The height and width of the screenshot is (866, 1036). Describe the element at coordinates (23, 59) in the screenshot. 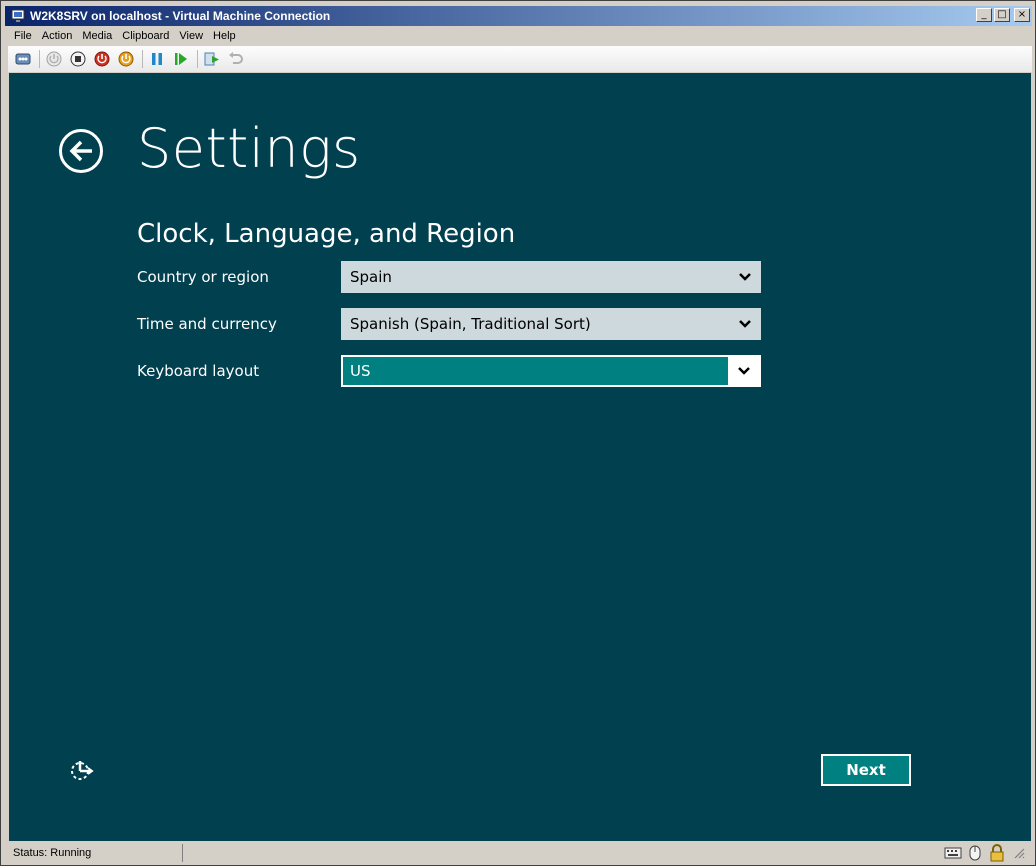

I see `ctrl-alt-del-icon` at that location.